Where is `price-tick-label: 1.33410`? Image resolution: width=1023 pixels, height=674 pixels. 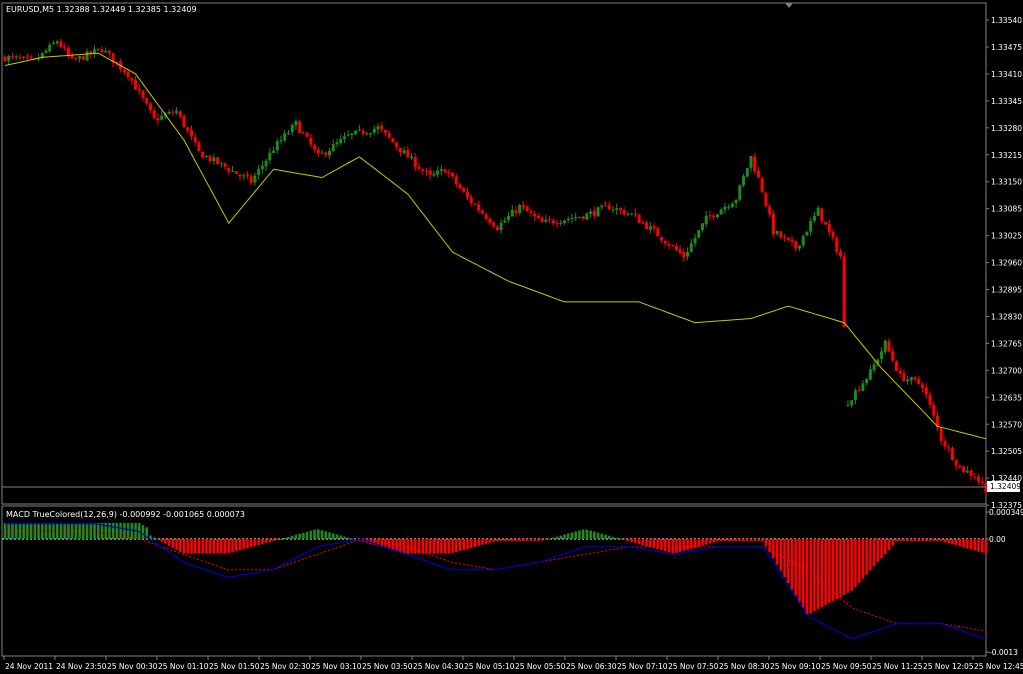
price-tick-label: 1.33410 is located at coordinates (1006, 74).